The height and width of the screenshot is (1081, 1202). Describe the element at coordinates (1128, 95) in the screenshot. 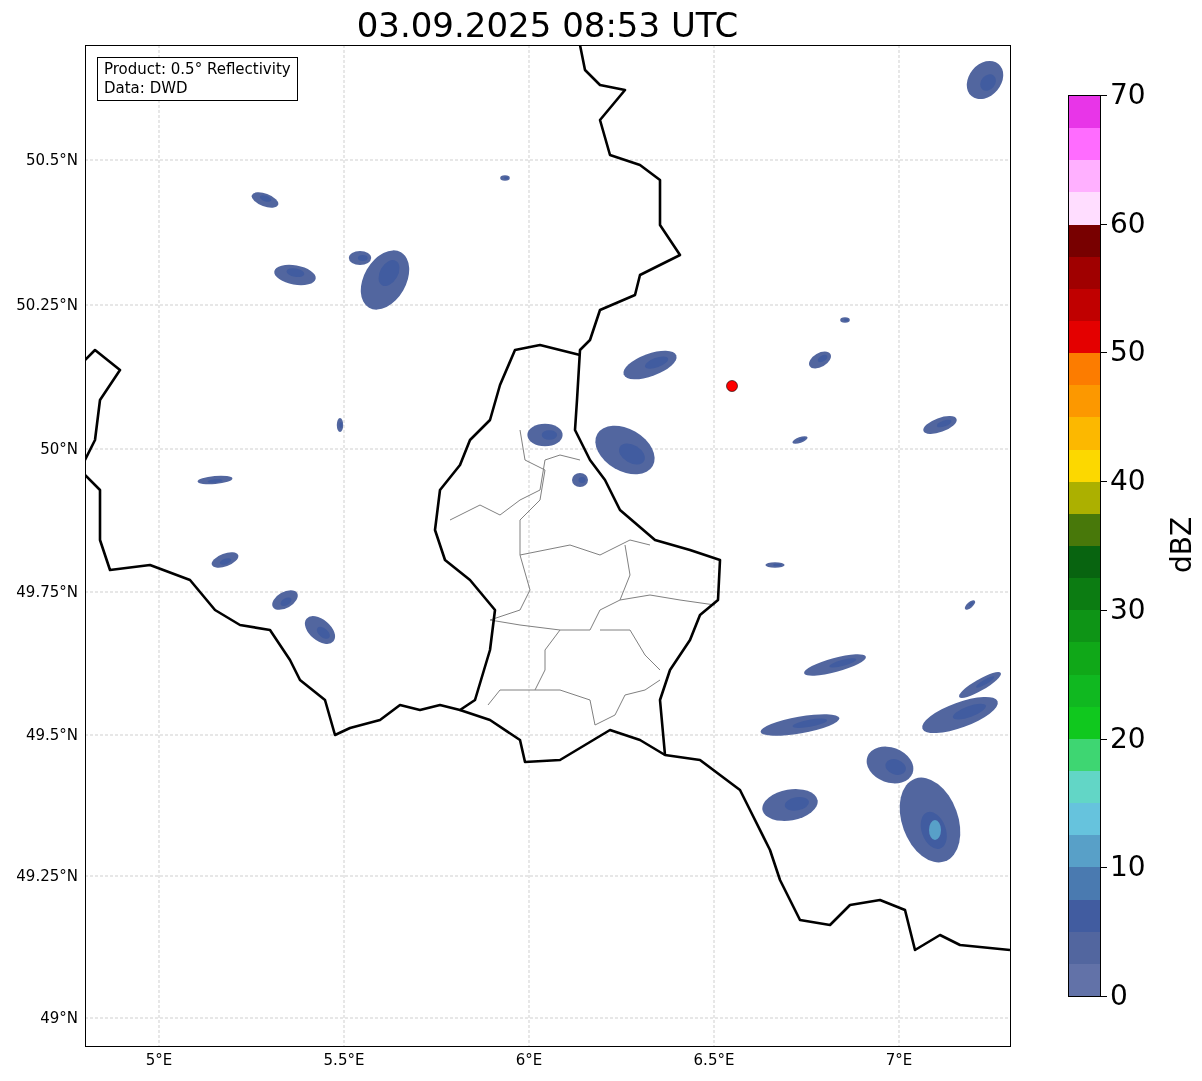

I see `colorbar-tick-label: 70` at that location.